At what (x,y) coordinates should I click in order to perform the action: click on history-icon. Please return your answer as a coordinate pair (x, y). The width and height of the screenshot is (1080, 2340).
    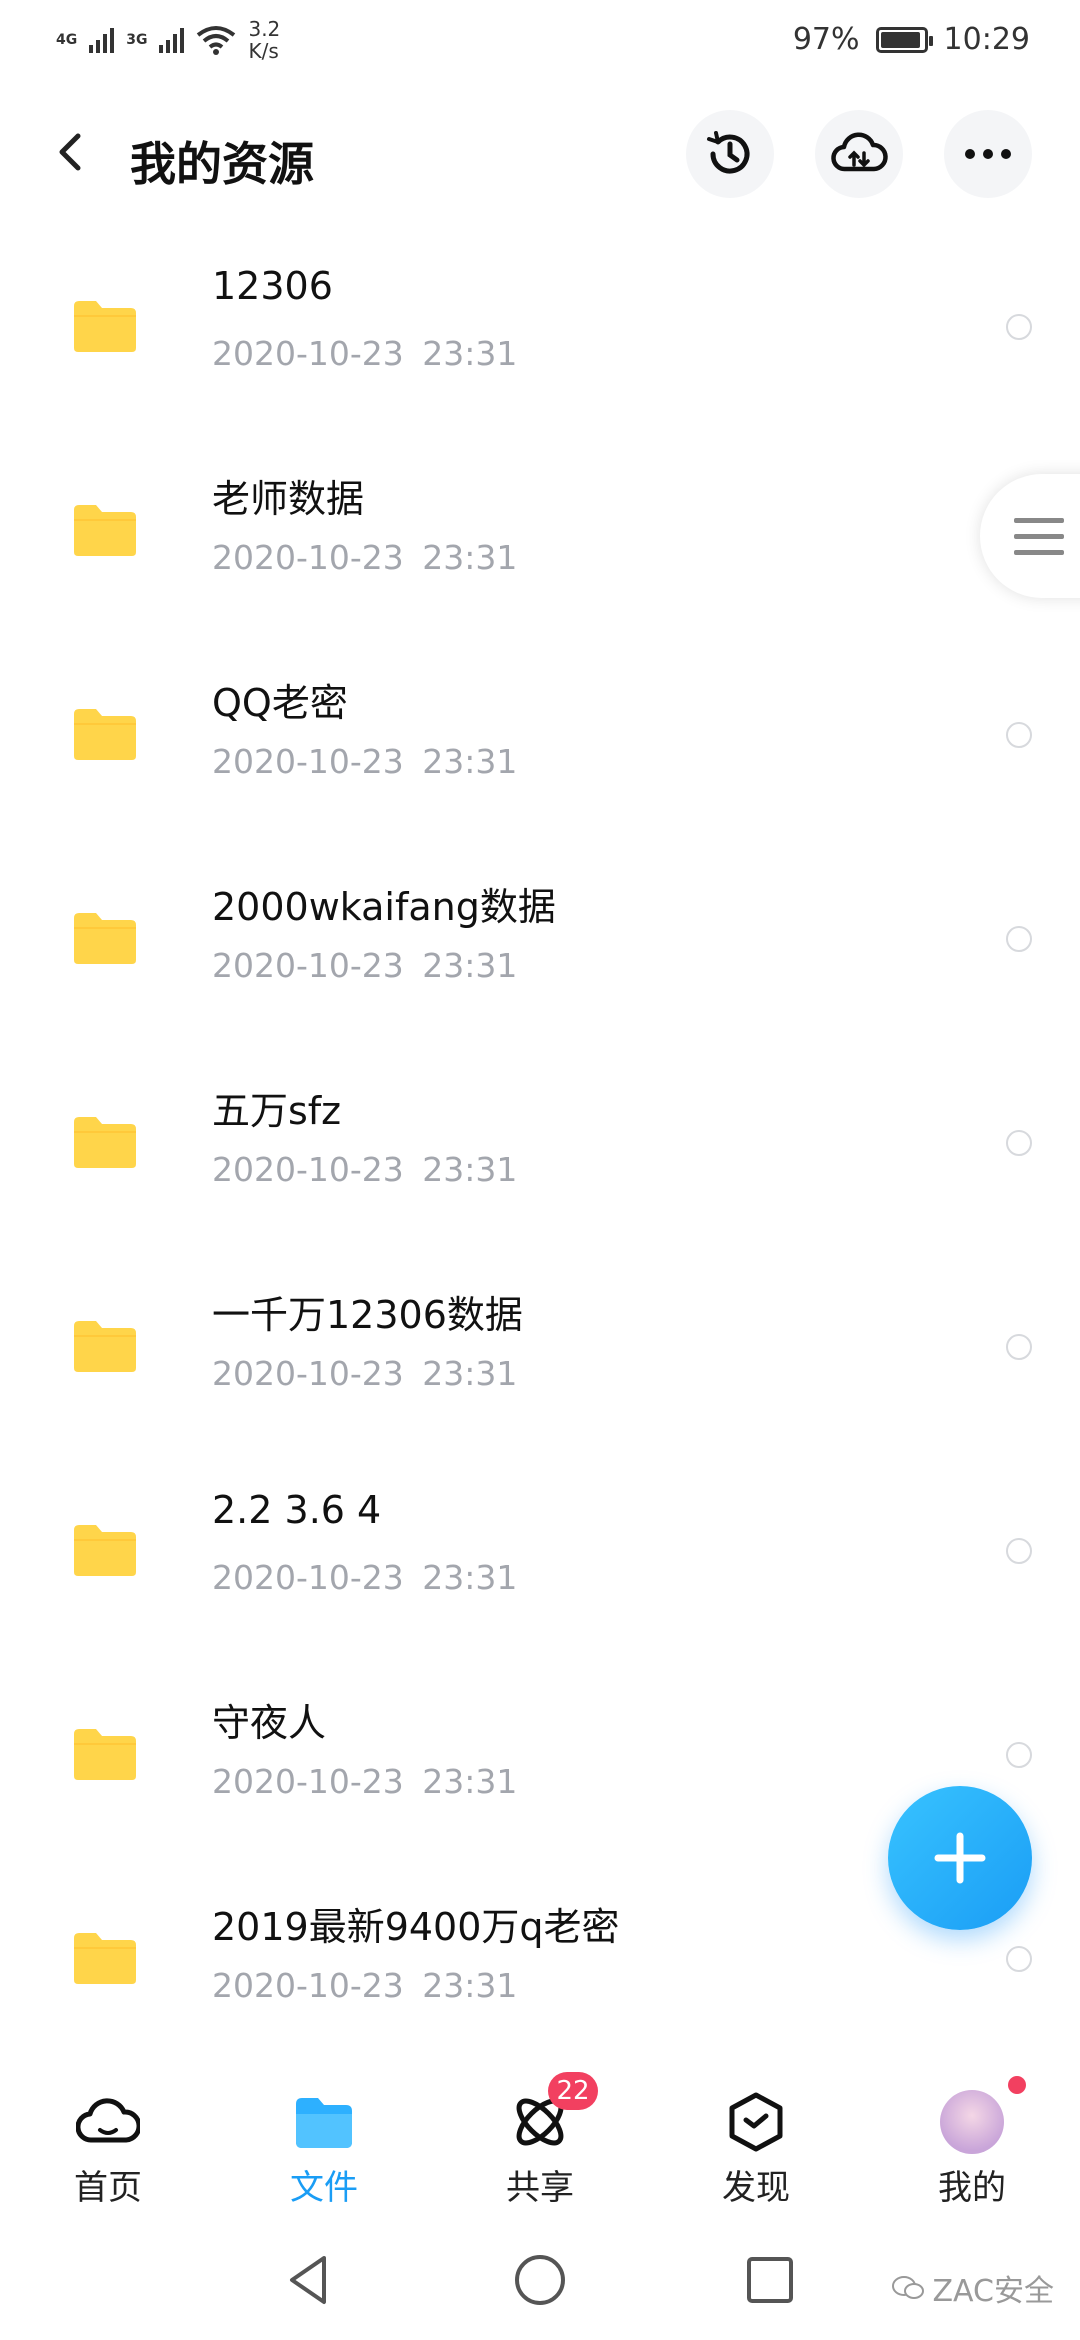
    Looking at the image, I should click on (728, 152).